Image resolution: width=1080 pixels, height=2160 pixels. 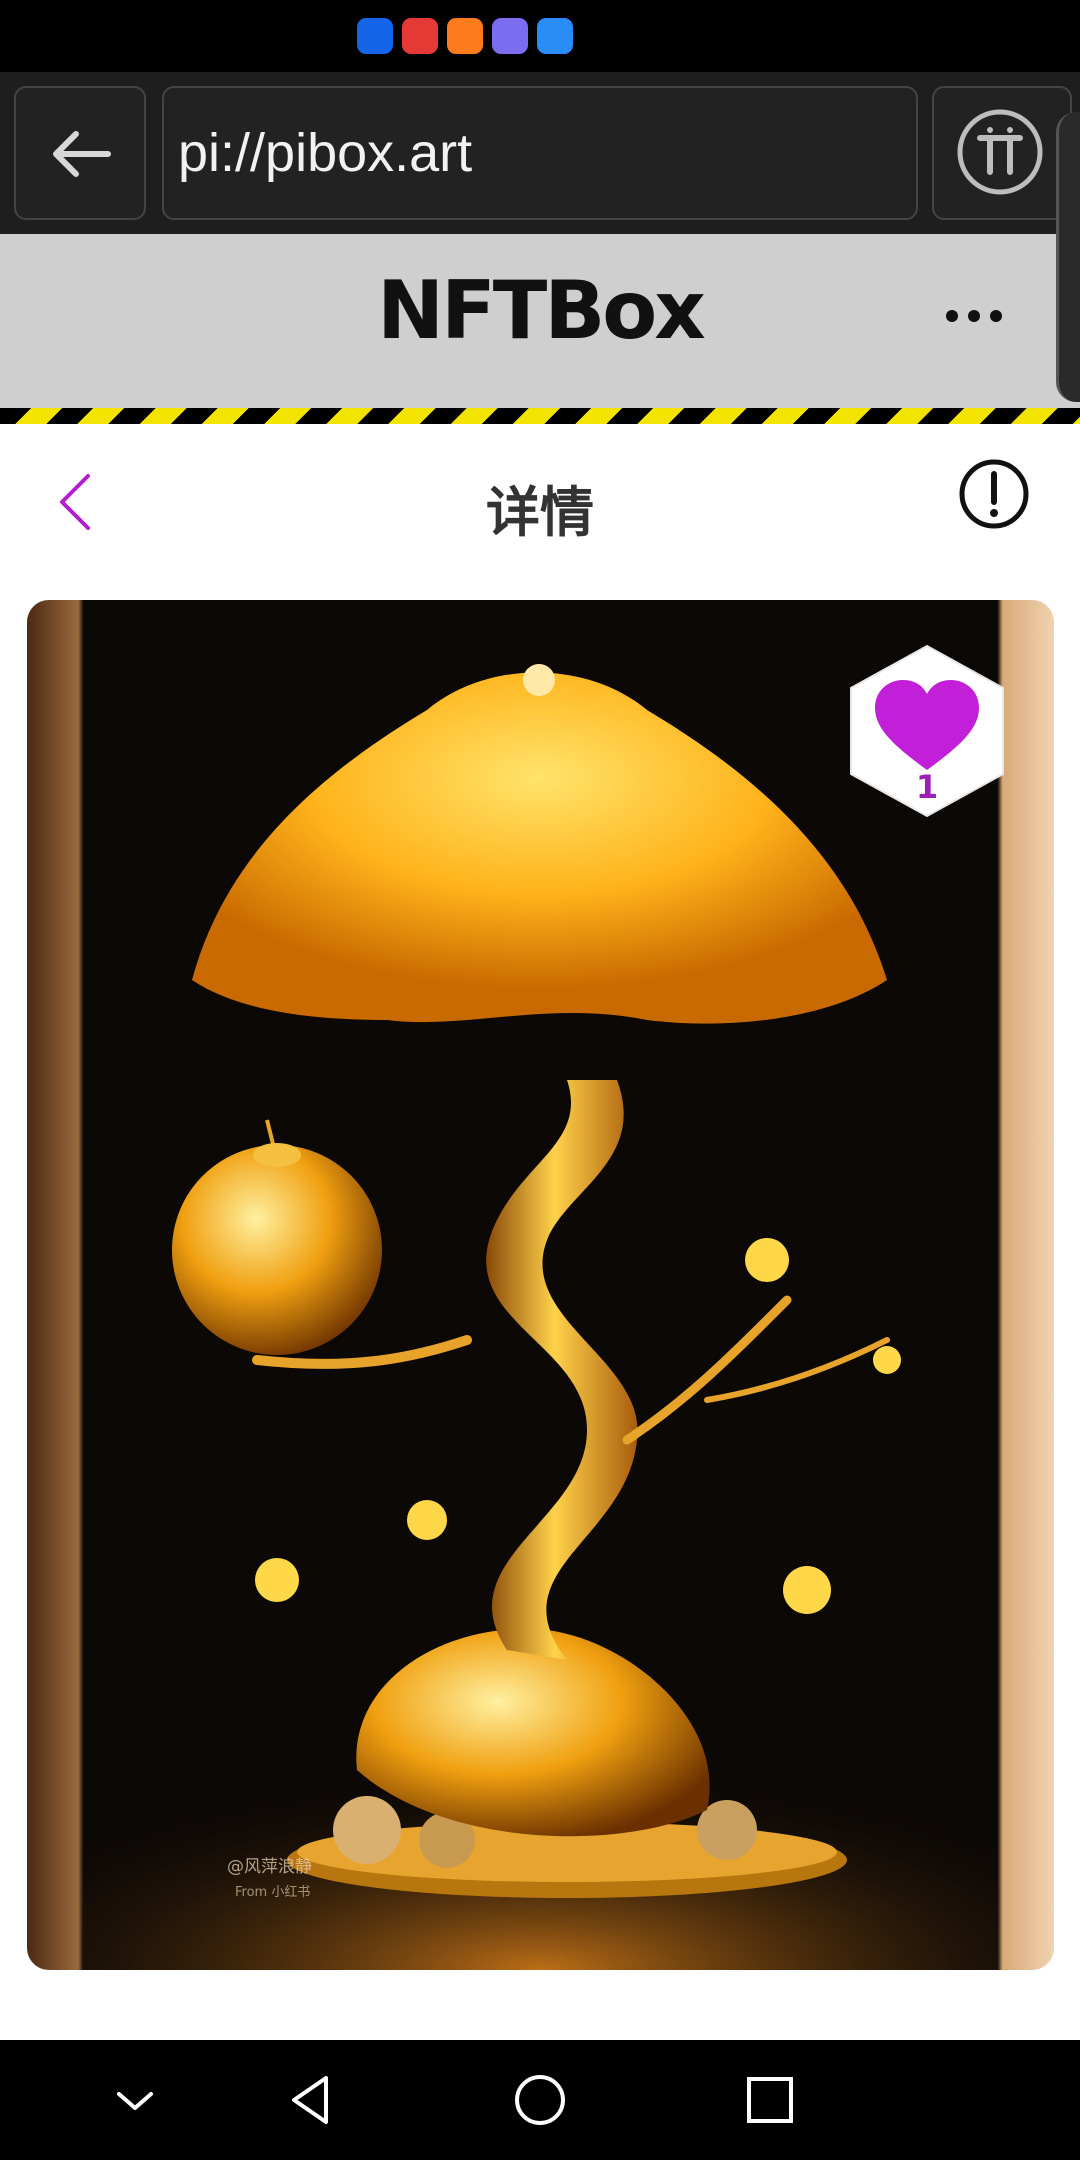 What do you see at coordinates (269, 1867) in the screenshot?
I see `watermark-text: @风萍浪静` at bounding box center [269, 1867].